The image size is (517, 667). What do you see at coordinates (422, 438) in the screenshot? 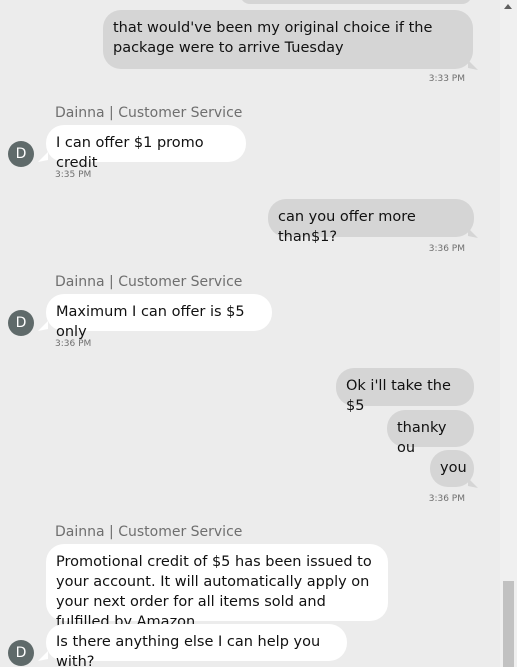
I see `message-text: thanky ou` at bounding box center [422, 438].